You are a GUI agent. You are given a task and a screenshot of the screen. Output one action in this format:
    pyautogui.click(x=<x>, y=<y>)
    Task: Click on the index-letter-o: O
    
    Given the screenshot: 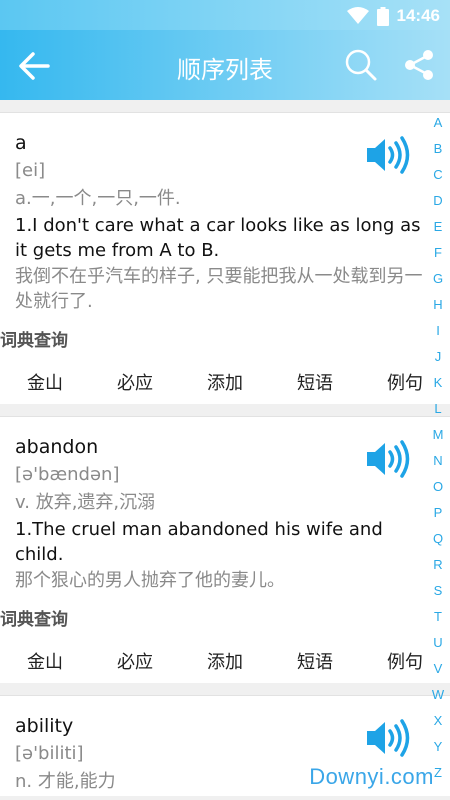 What is the action you would take?
    pyautogui.click(x=438, y=487)
    